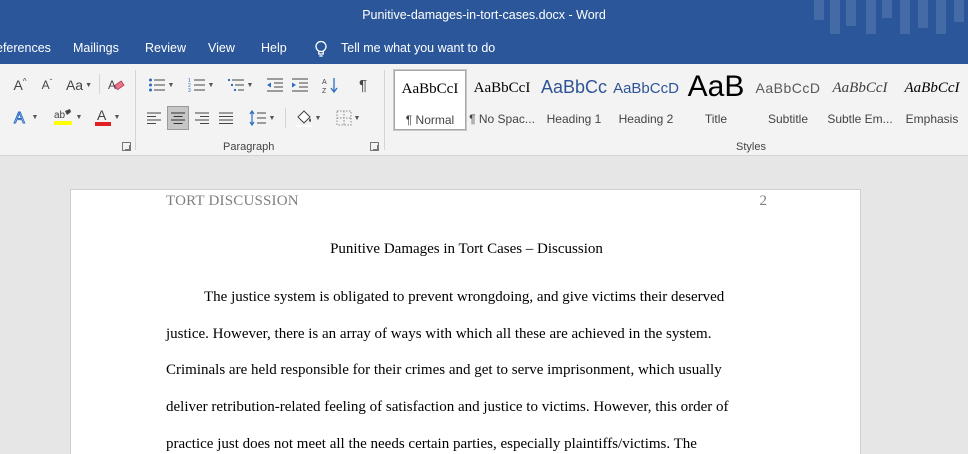 The image size is (968, 454). I want to click on justify-button, so click(226, 118).